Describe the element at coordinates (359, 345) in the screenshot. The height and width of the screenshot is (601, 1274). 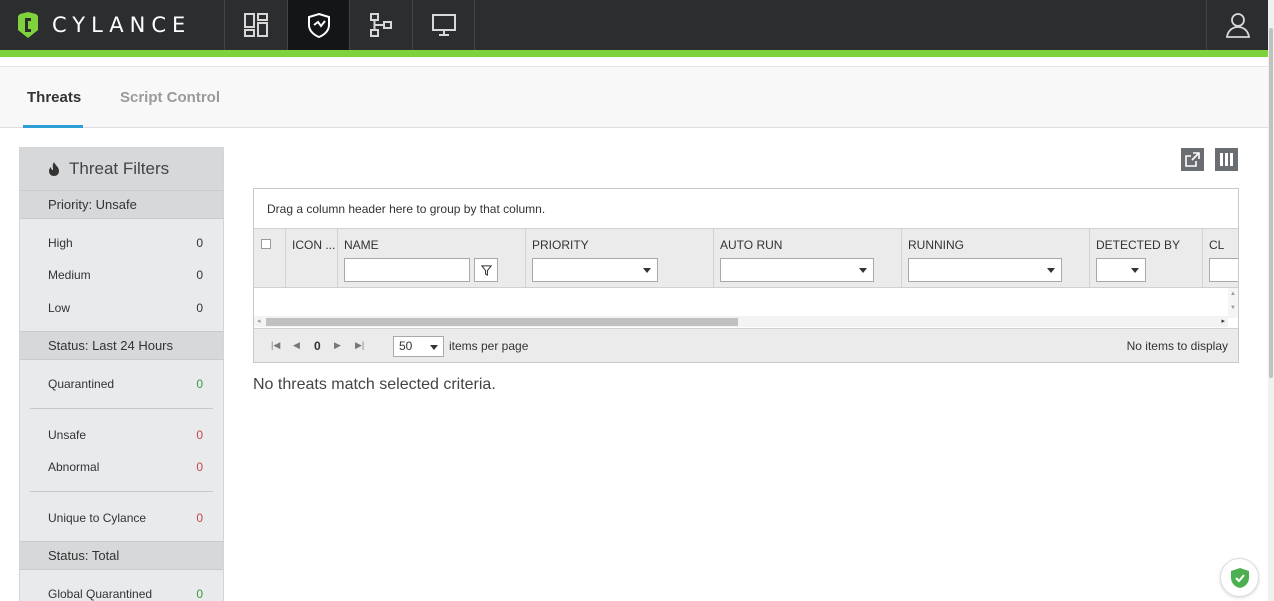
I see `last-page-icon: ▶|` at that location.